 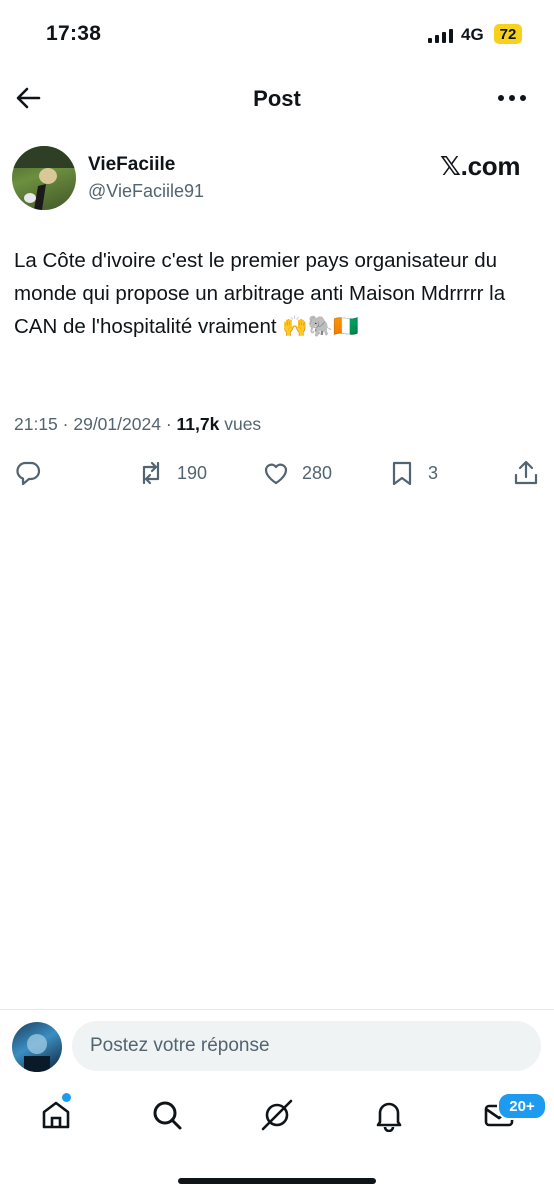 I want to click on network-type: 4G, so click(x=472, y=34).